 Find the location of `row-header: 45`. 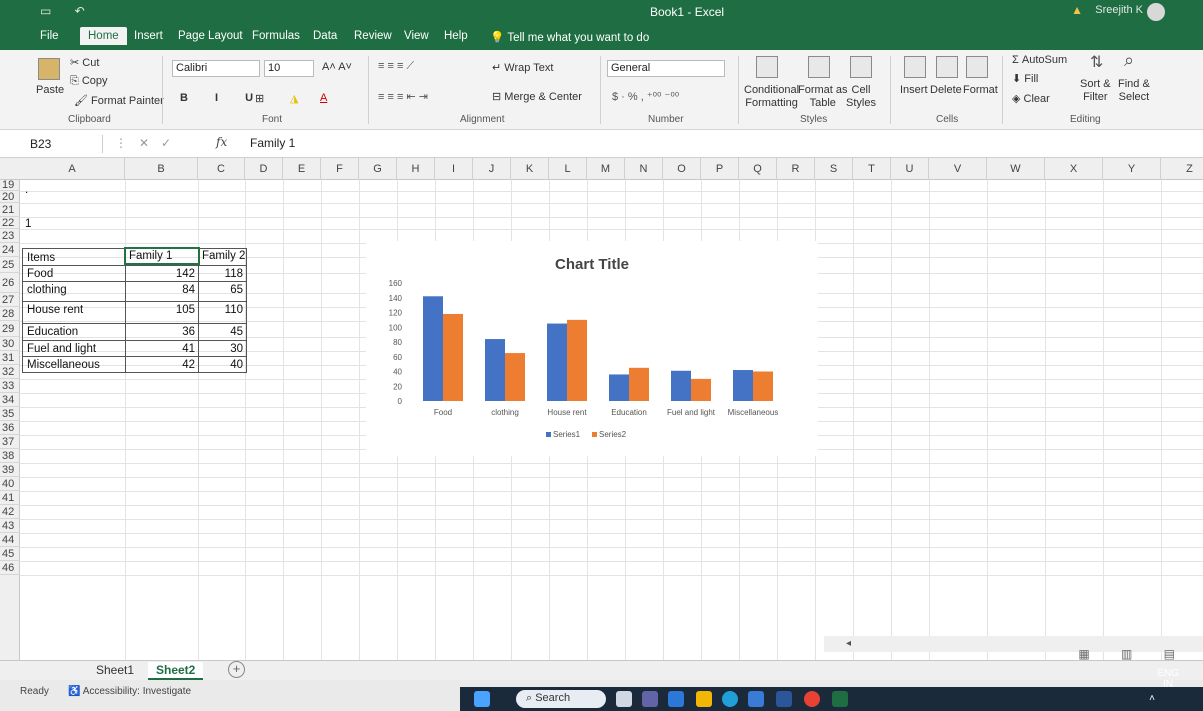

row-header: 45 is located at coordinates (10, 554).